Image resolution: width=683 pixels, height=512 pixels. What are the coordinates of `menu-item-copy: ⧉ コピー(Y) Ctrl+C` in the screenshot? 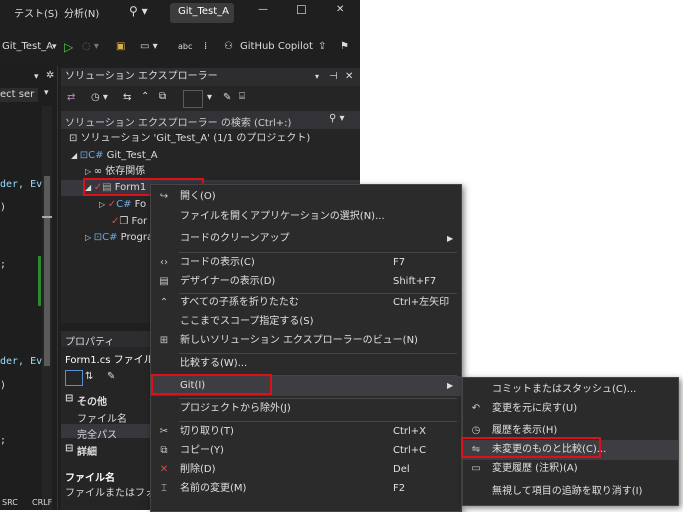 It's located at (306, 451).